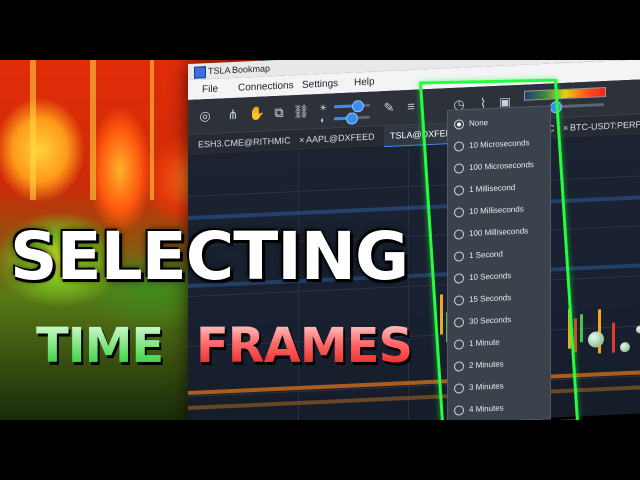 This screenshot has height=480, width=640. Describe the element at coordinates (205, 116) in the screenshot. I see `focus-icon: ◎` at that location.